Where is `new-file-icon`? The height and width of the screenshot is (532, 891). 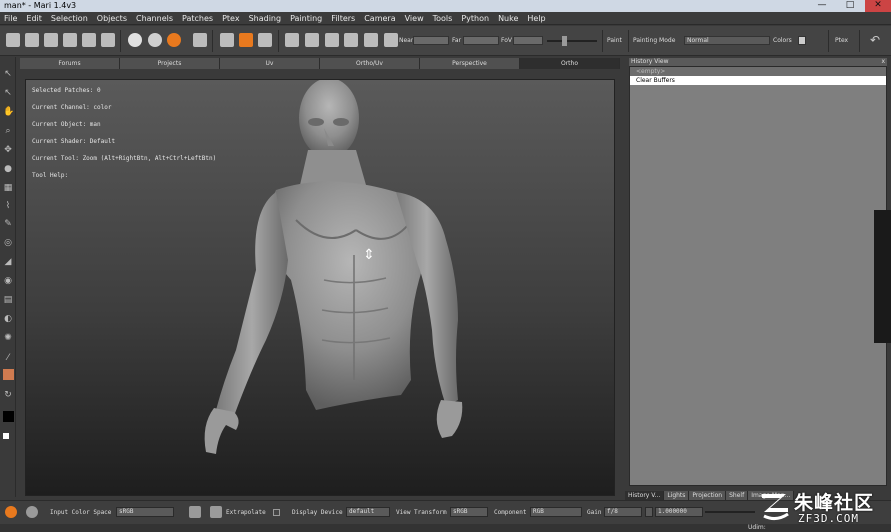
new-file-icon is located at coordinates (13, 40).